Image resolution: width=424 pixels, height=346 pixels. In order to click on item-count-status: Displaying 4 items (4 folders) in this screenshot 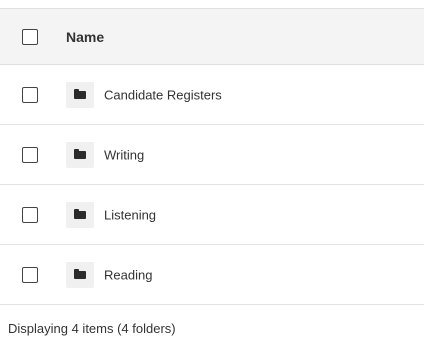, I will do `click(92, 328)`.